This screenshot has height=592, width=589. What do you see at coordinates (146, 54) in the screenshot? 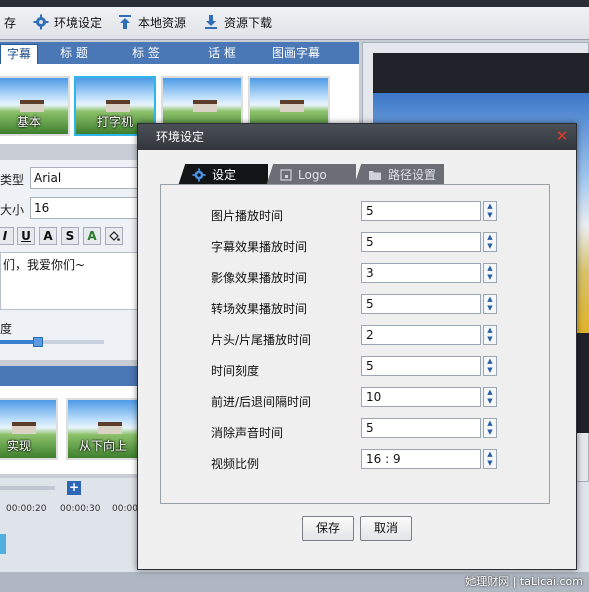
I see `tab-tag: 标 签` at bounding box center [146, 54].